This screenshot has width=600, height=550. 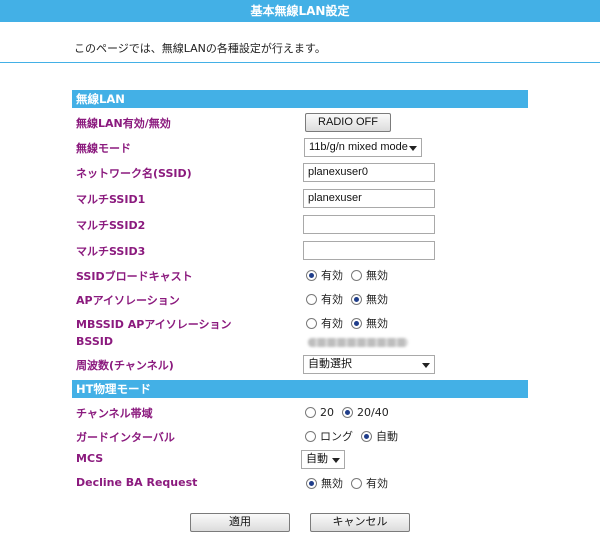 What do you see at coordinates (358, 146) in the screenshot?
I see `wireless-mode-value: 11b/g/n mixed mode` at bounding box center [358, 146].